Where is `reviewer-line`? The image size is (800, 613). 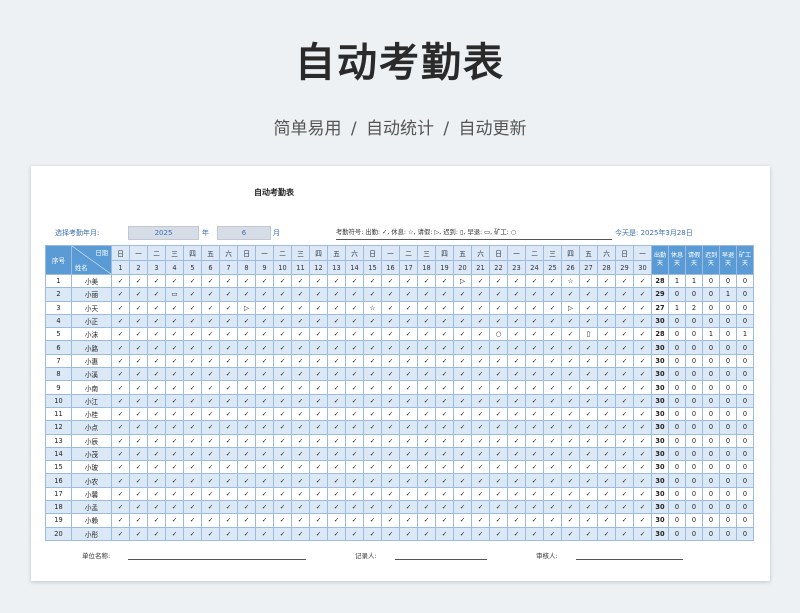 reviewer-line is located at coordinates (629, 559).